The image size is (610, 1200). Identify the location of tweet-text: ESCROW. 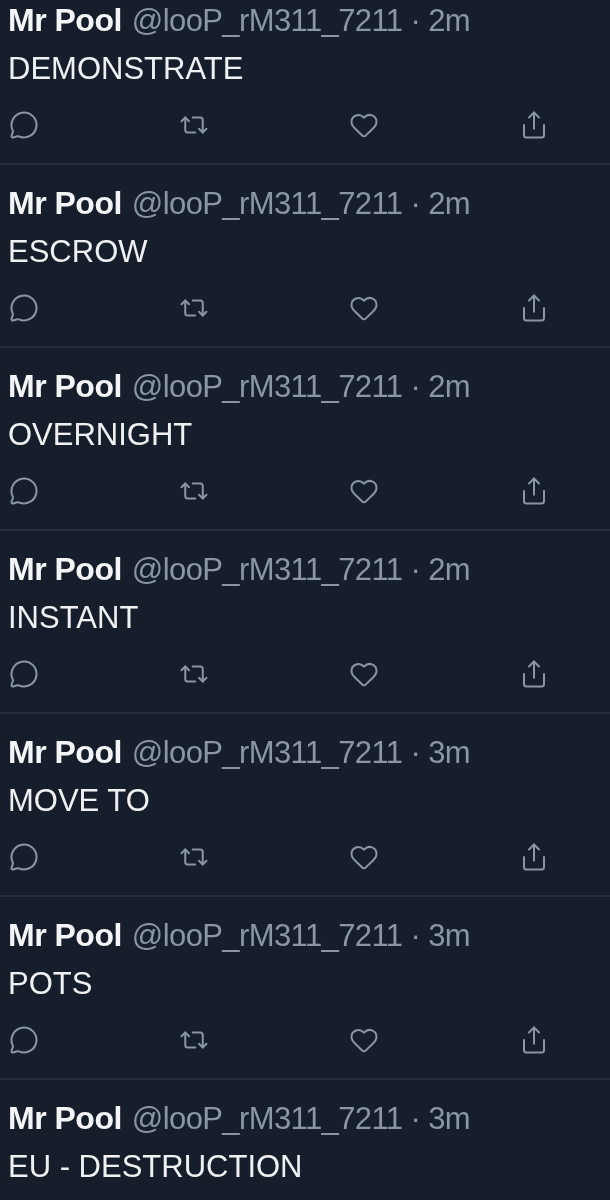
(78, 252).